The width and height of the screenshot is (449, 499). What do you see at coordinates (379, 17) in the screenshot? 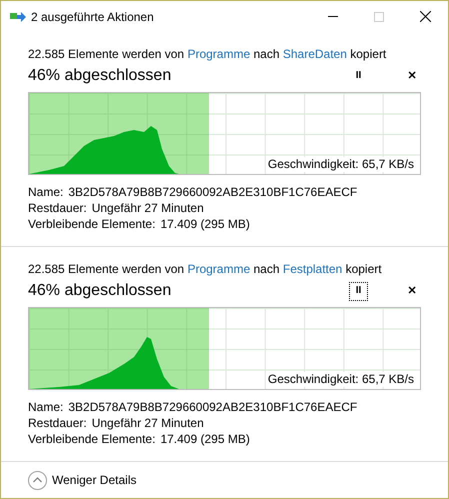
I see `maximize-icon` at bounding box center [379, 17].